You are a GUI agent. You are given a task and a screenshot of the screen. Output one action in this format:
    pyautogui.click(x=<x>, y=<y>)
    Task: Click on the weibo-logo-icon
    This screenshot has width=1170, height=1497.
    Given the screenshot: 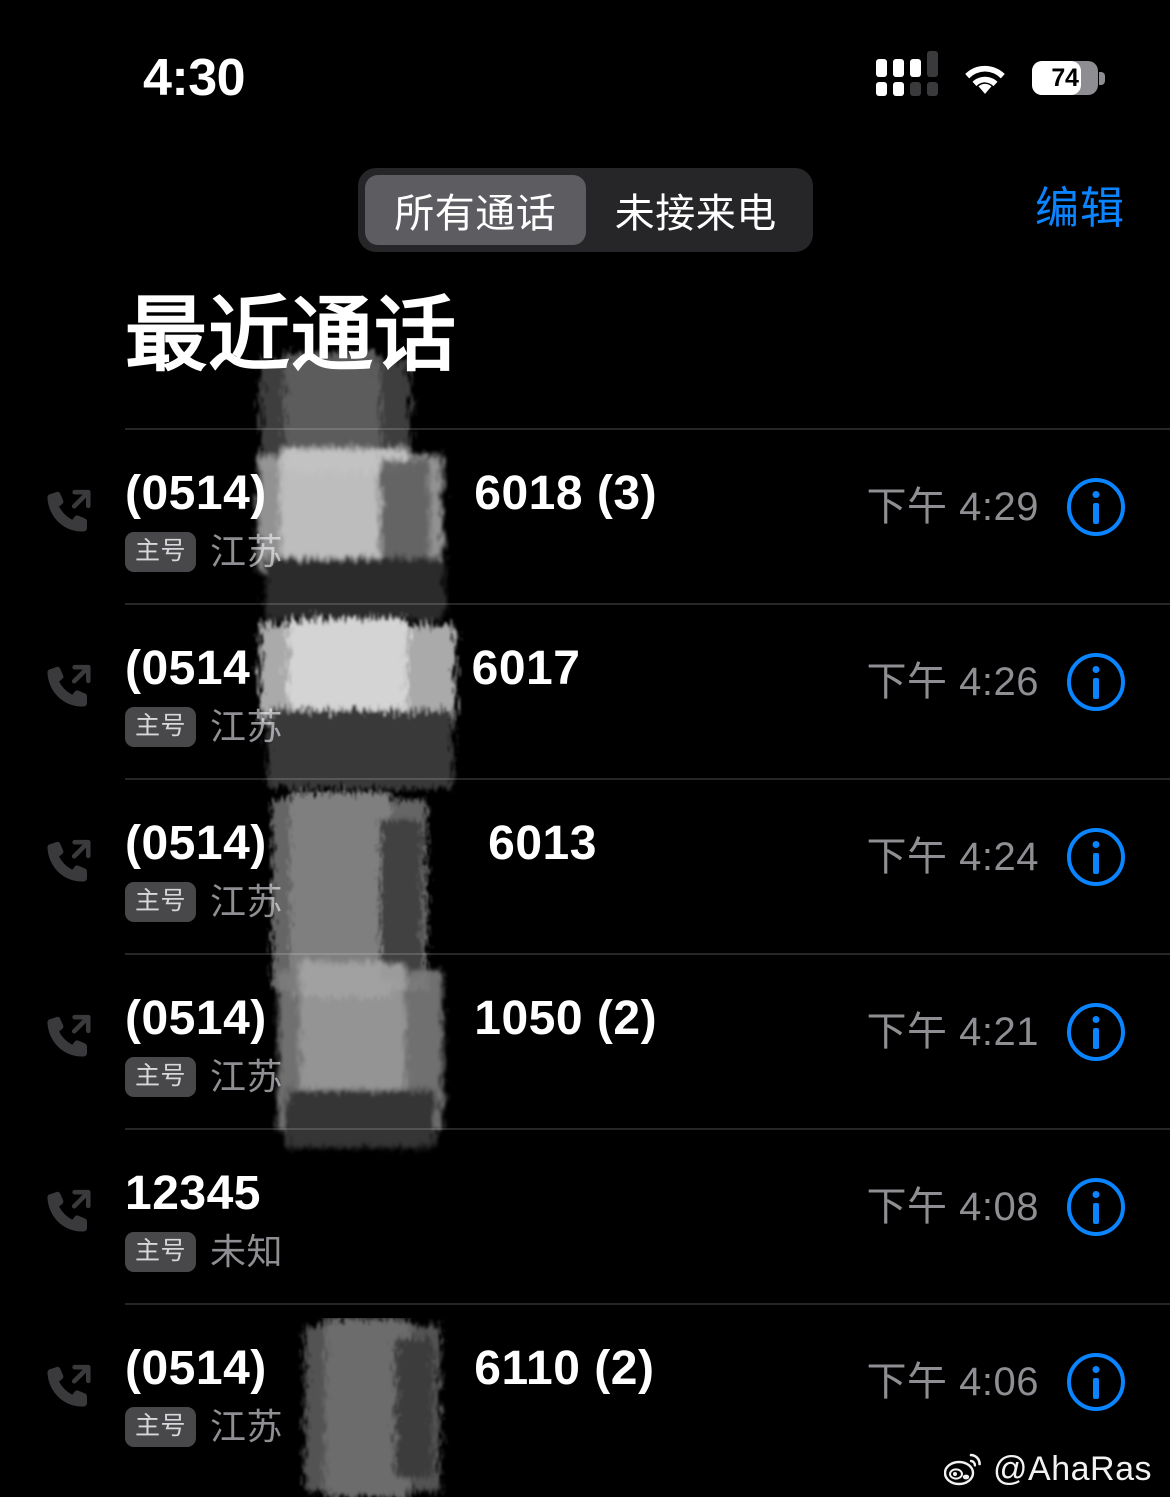 What is the action you would take?
    pyautogui.click(x=962, y=1469)
    